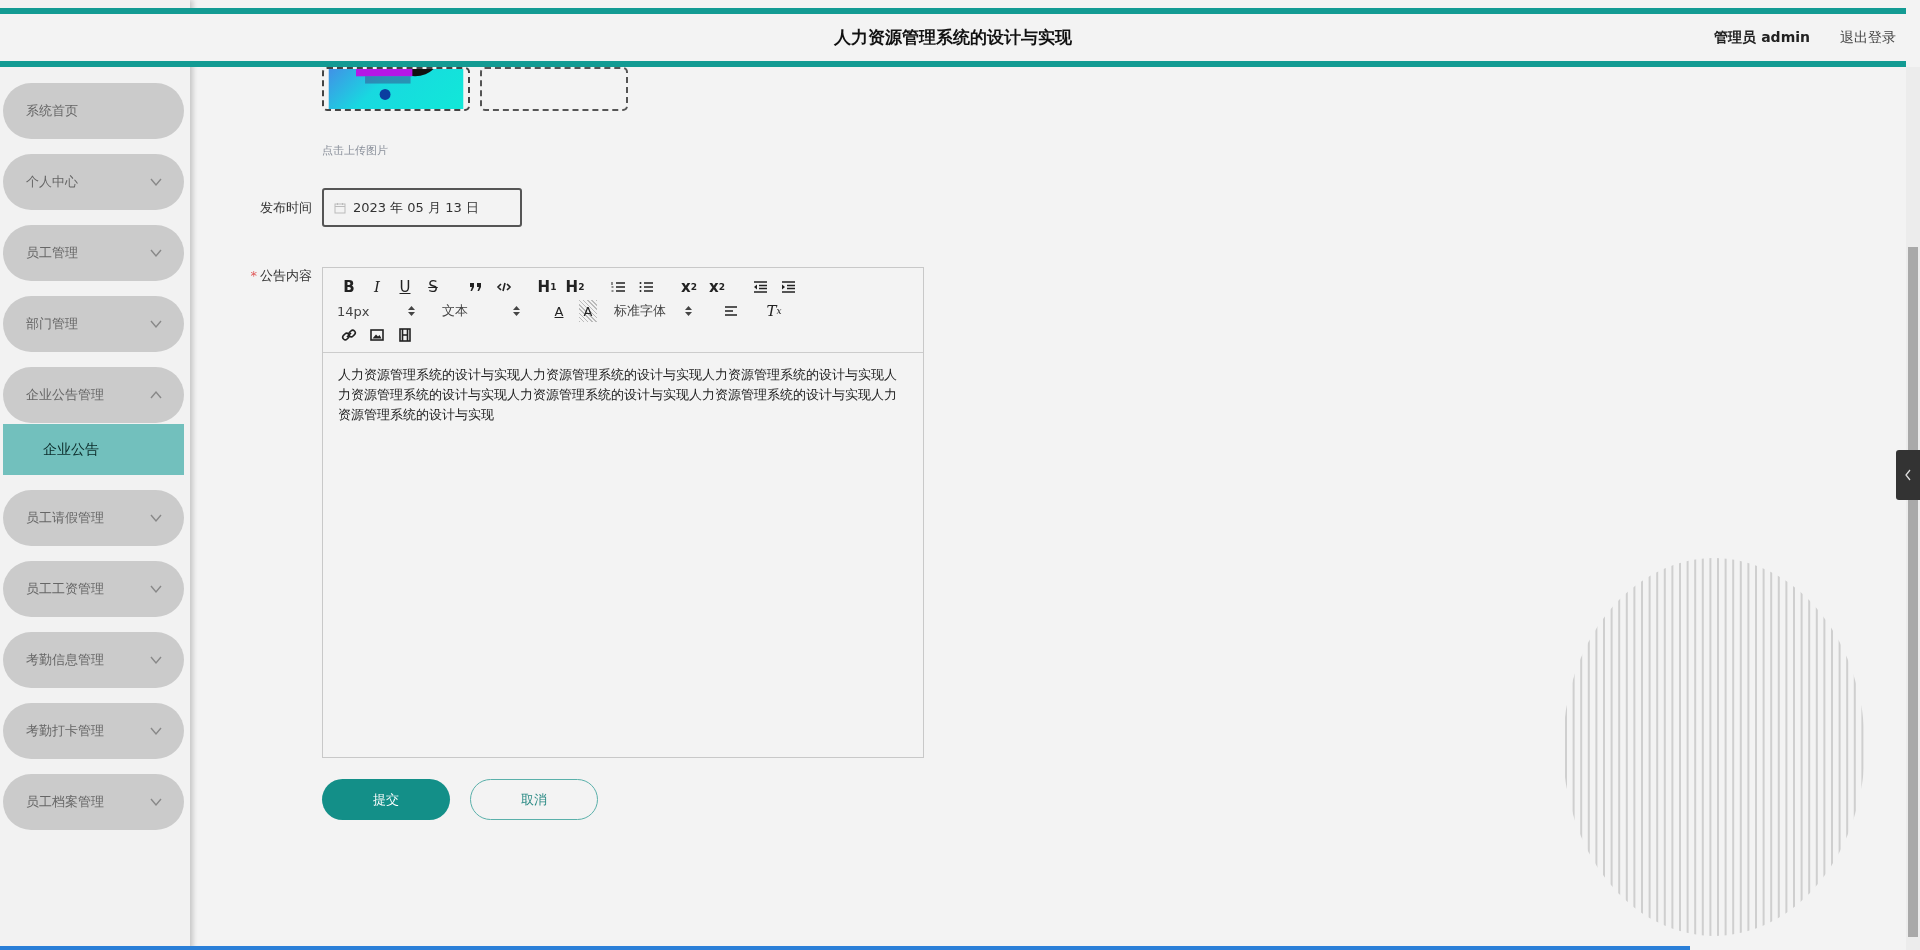  I want to click on link-icon, so click(349, 335).